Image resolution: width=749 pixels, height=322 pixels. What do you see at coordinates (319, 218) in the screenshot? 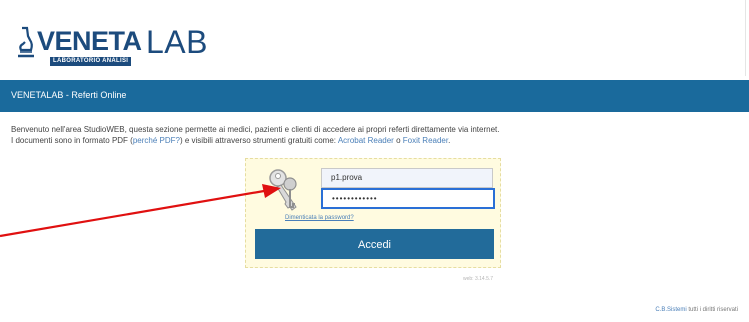
I see `forgot-password-link: Dimenticata la password?` at bounding box center [319, 218].